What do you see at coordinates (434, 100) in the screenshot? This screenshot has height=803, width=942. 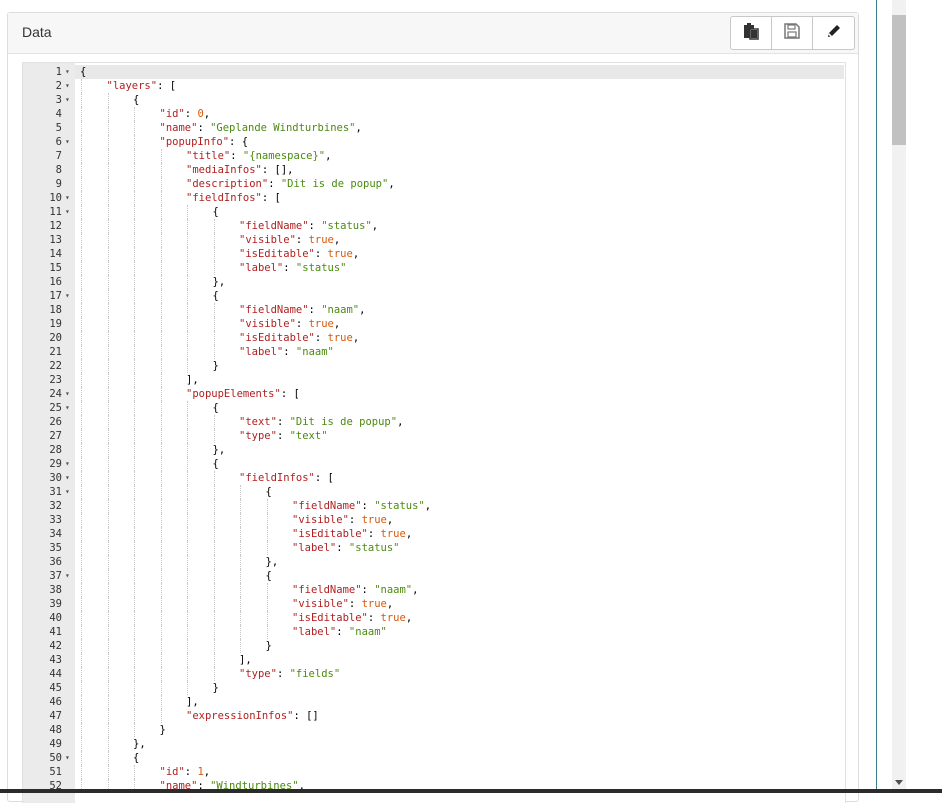 I see `code-line: 3 ▾ {` at bounding box center [434, 100].